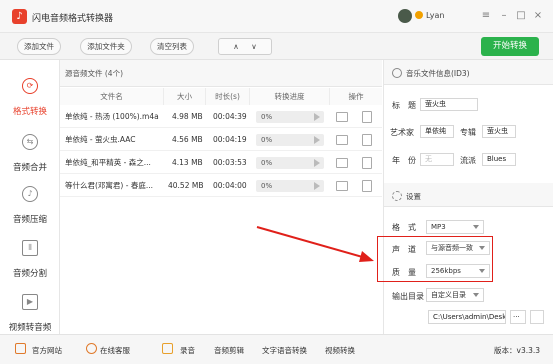  I want to click on user-name: Lyan, so click(435, 15).